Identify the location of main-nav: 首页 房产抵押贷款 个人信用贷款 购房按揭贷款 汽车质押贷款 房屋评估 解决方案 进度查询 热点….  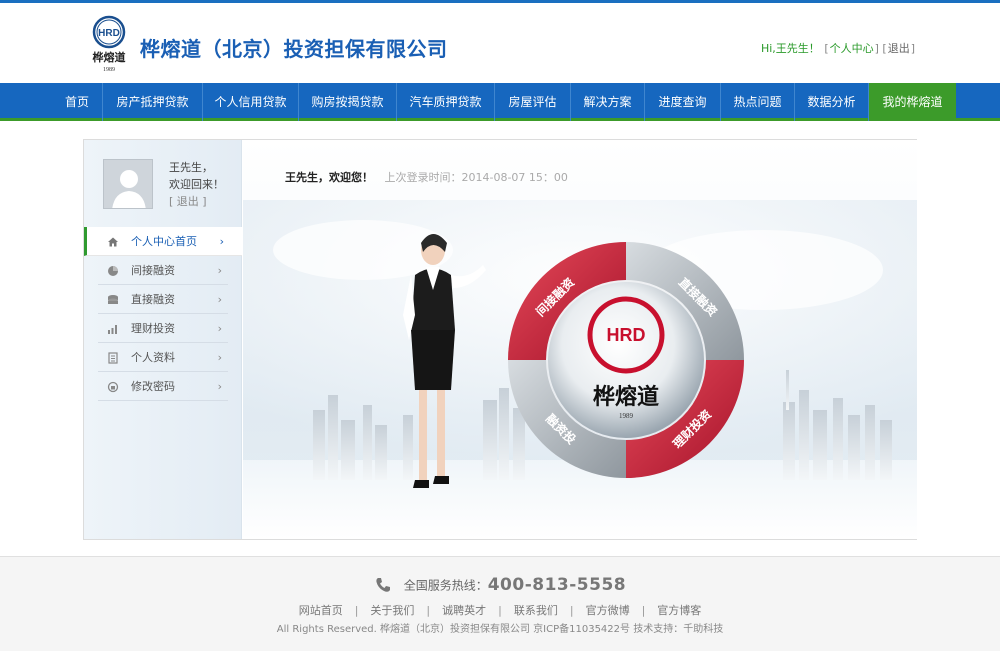
(500, 102).